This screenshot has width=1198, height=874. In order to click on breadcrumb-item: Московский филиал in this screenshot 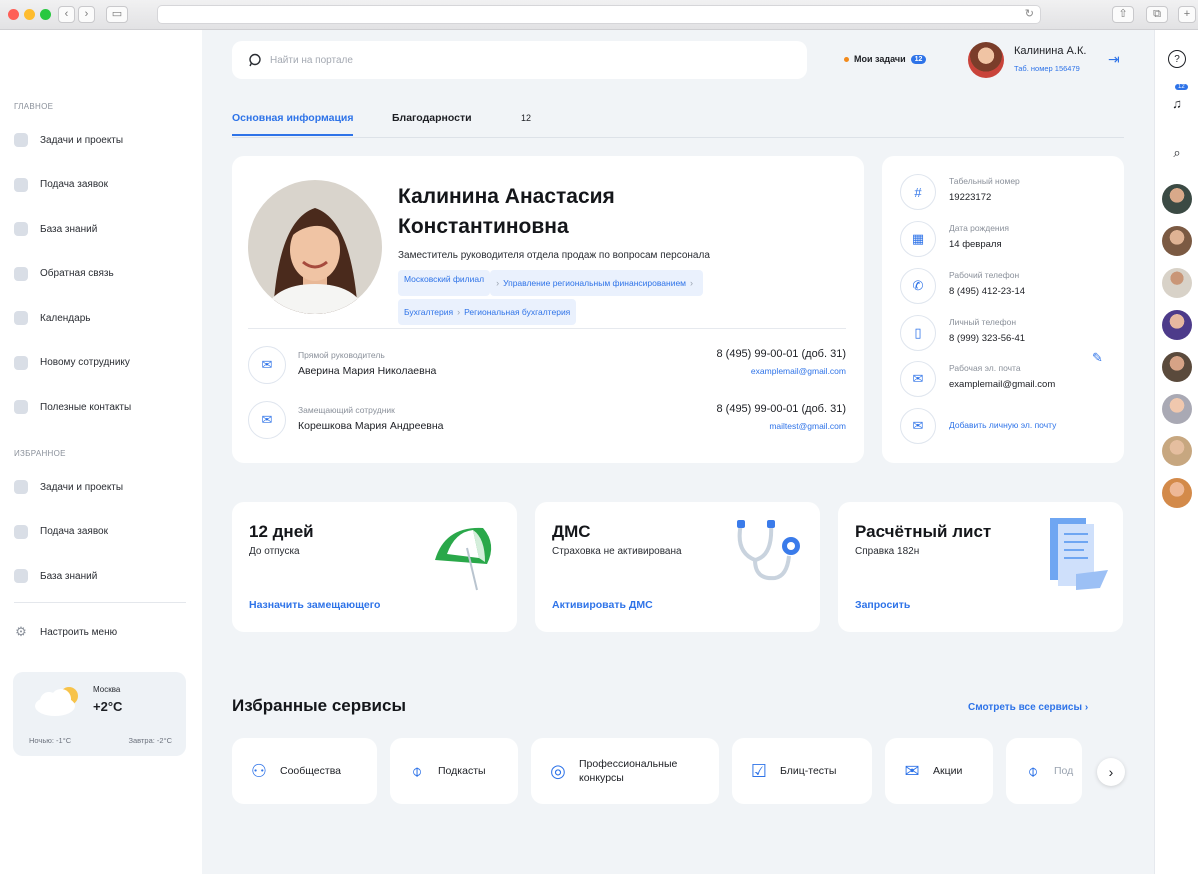, I will do `click(444, 283)`.